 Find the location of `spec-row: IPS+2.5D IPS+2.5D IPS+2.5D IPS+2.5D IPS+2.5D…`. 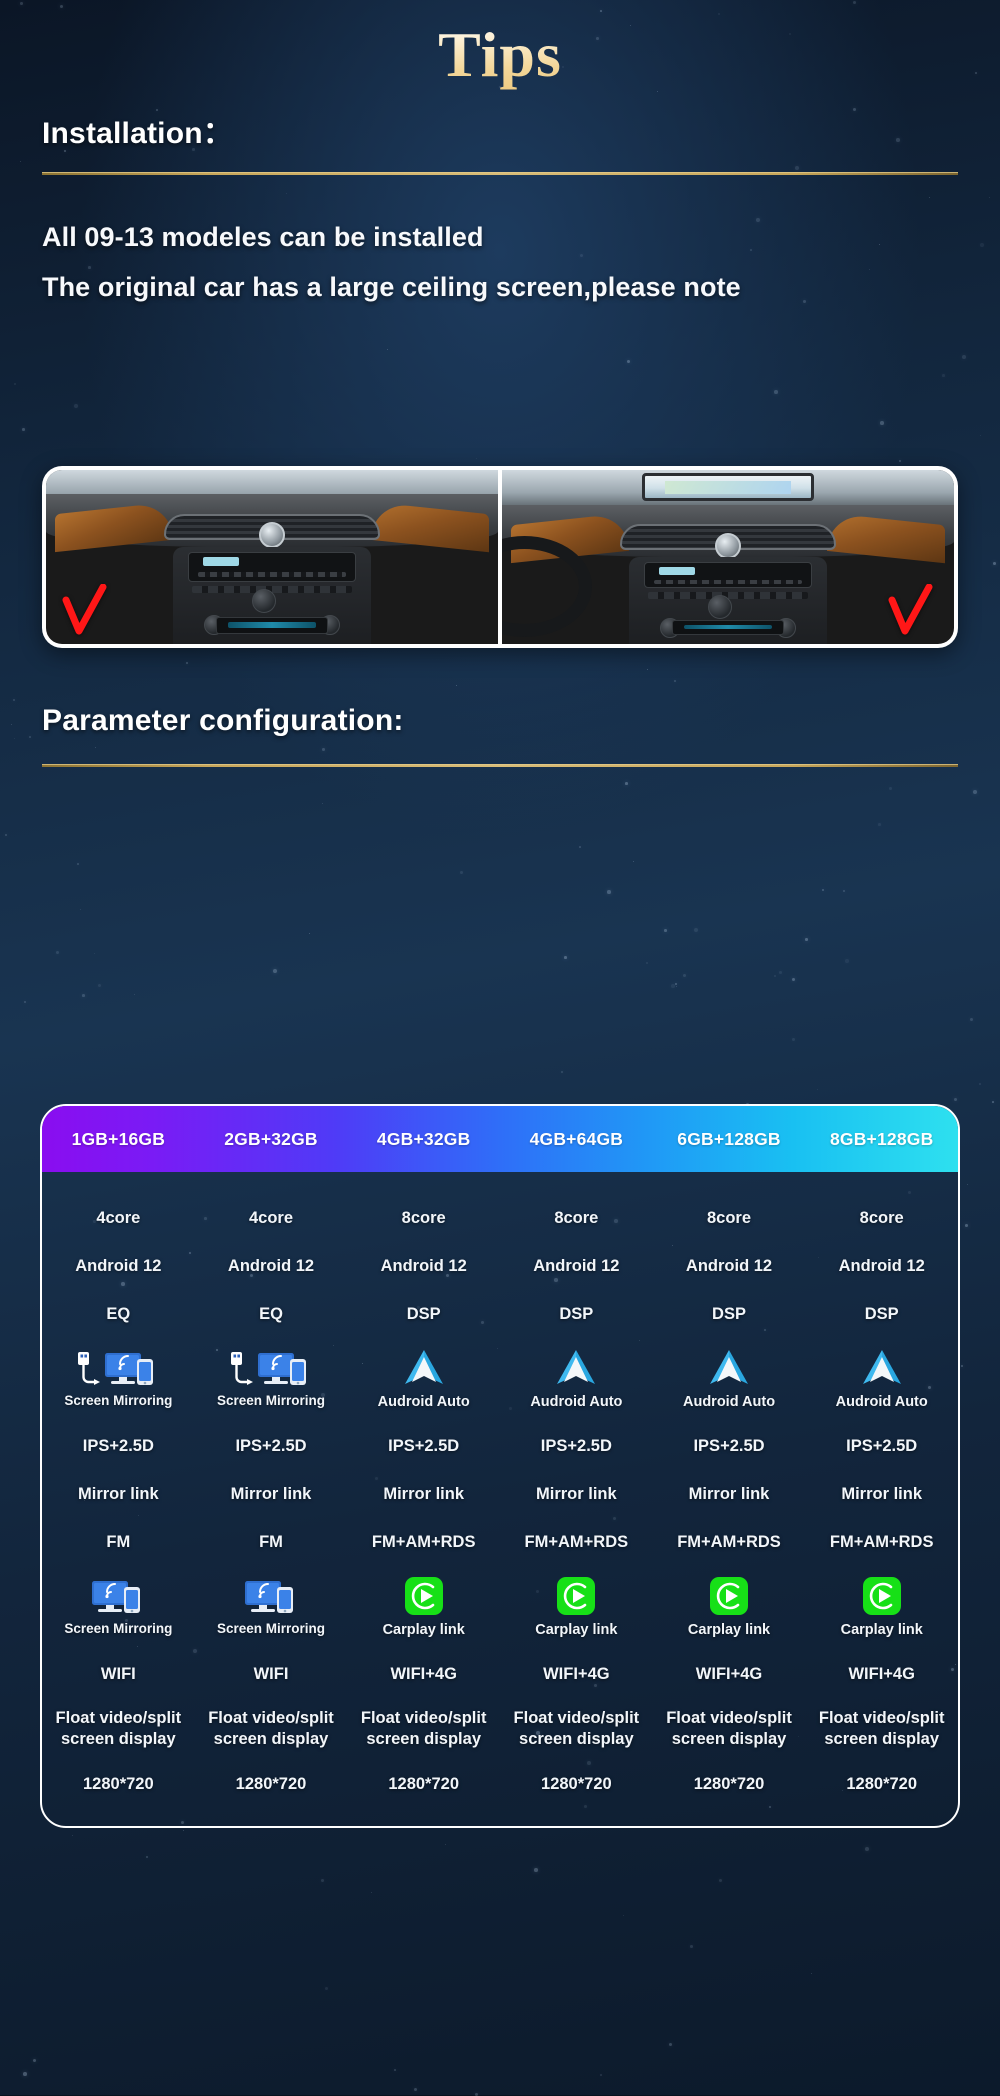

spec-row: IPS+2.5D IPS+2.5D IPS+2.5D IPS+2.5D IPS+2.5D… is located at coordinates (500, 1446).